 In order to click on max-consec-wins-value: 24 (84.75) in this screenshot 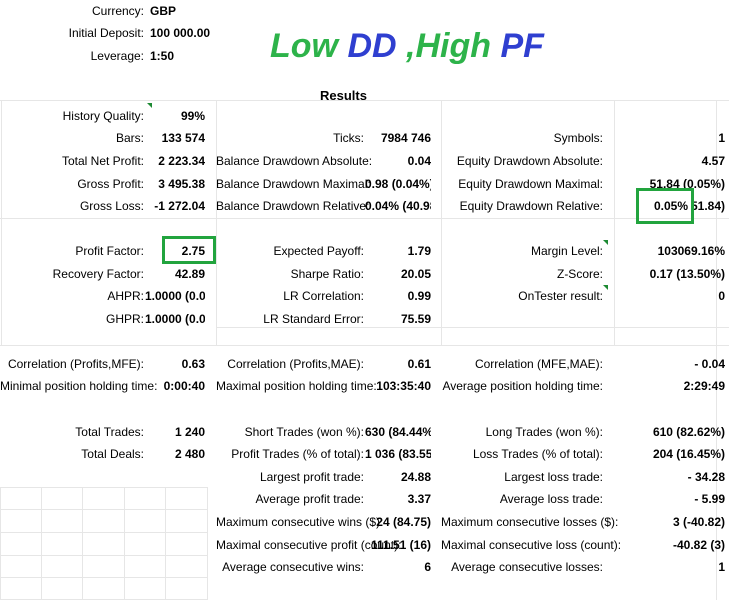, I will do `click(403, 522)`.